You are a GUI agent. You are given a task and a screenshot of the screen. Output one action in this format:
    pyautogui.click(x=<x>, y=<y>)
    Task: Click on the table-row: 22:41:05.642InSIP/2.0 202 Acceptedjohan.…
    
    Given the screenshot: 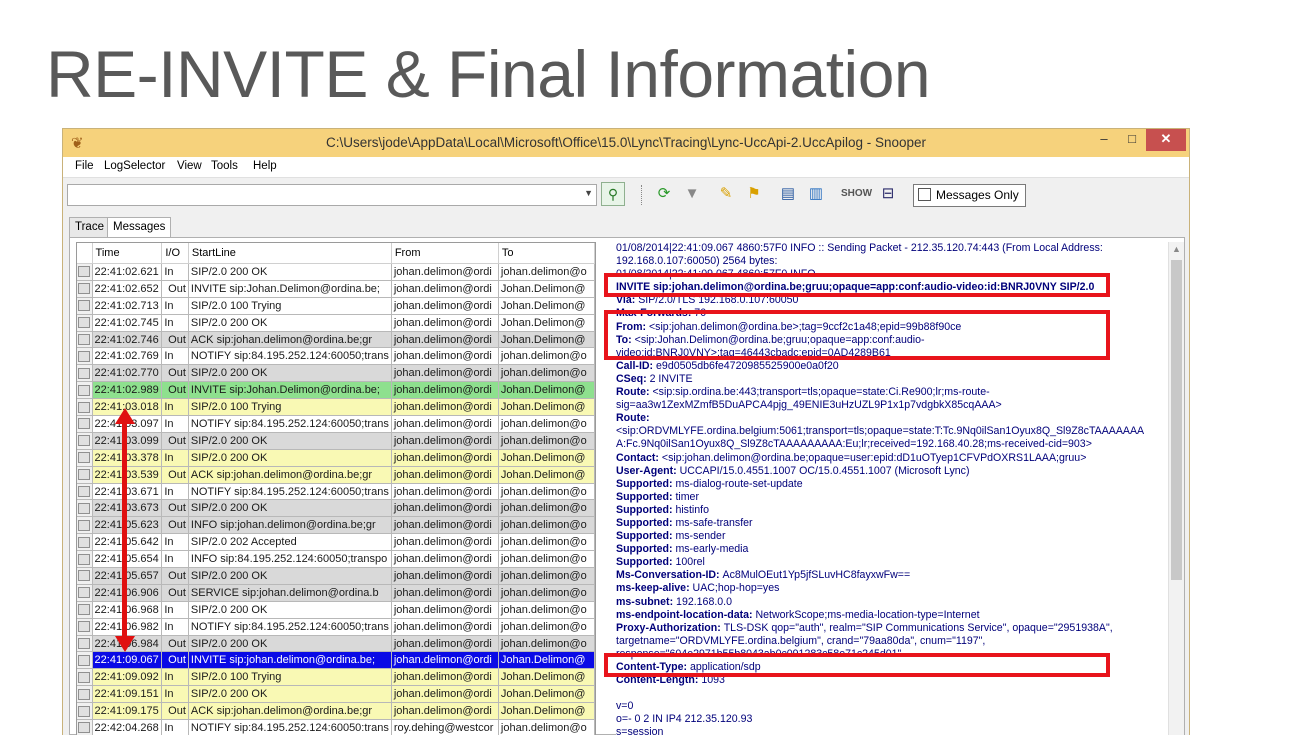 What is the action you would take?
    pyautogui.click(x=336, y=542)
    